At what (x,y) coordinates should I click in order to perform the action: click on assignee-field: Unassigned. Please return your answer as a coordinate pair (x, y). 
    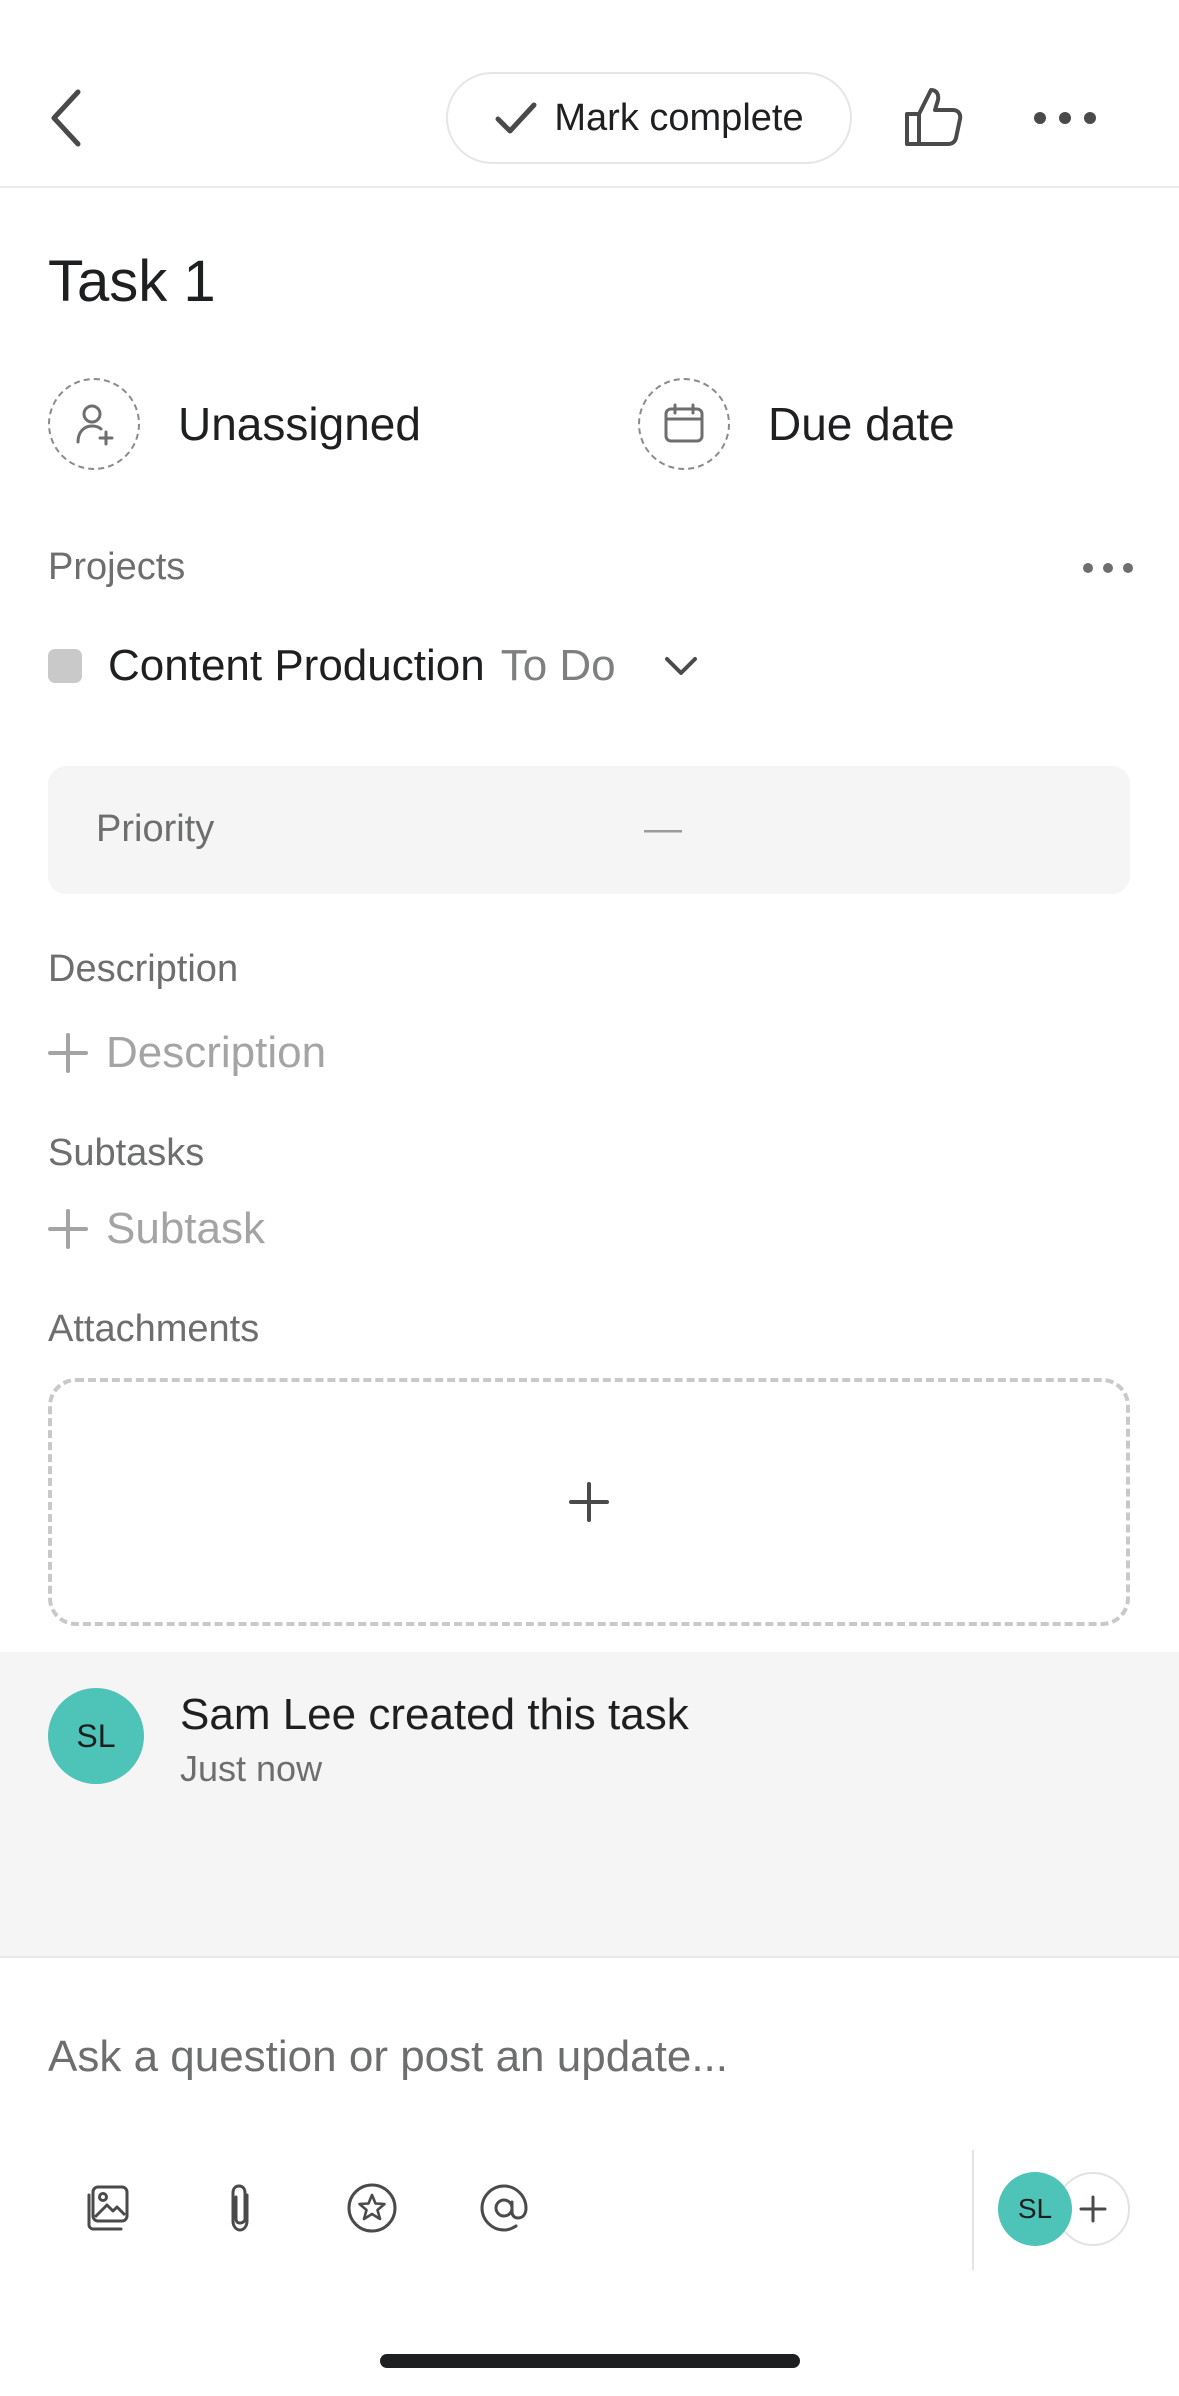
    Looking at the image, I should click on (234, 424).